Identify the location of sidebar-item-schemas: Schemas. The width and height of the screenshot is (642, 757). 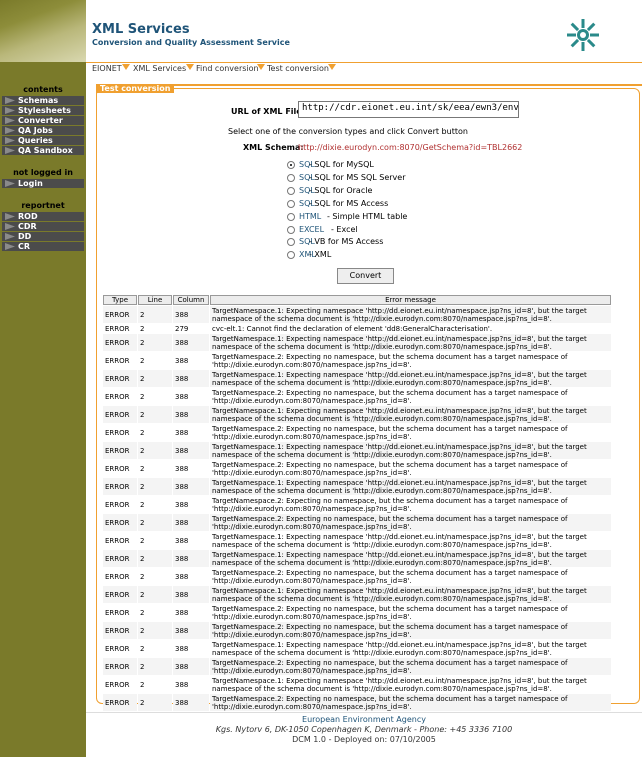
(43, 100).